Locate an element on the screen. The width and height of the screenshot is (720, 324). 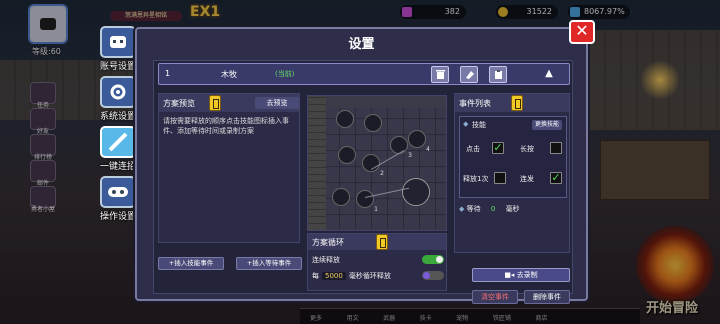
eraser-icon is located at coordinates (469, 75).